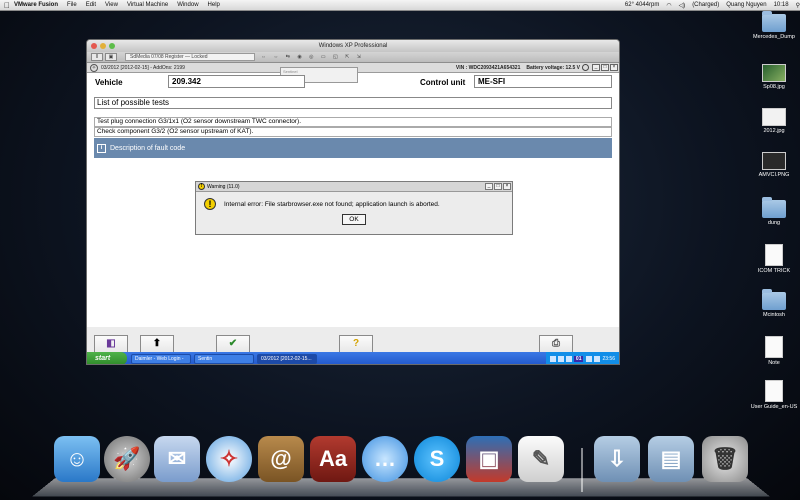  I want to click on desktop-icon-amvci: AMVCI.PNG, so click(774, 165).